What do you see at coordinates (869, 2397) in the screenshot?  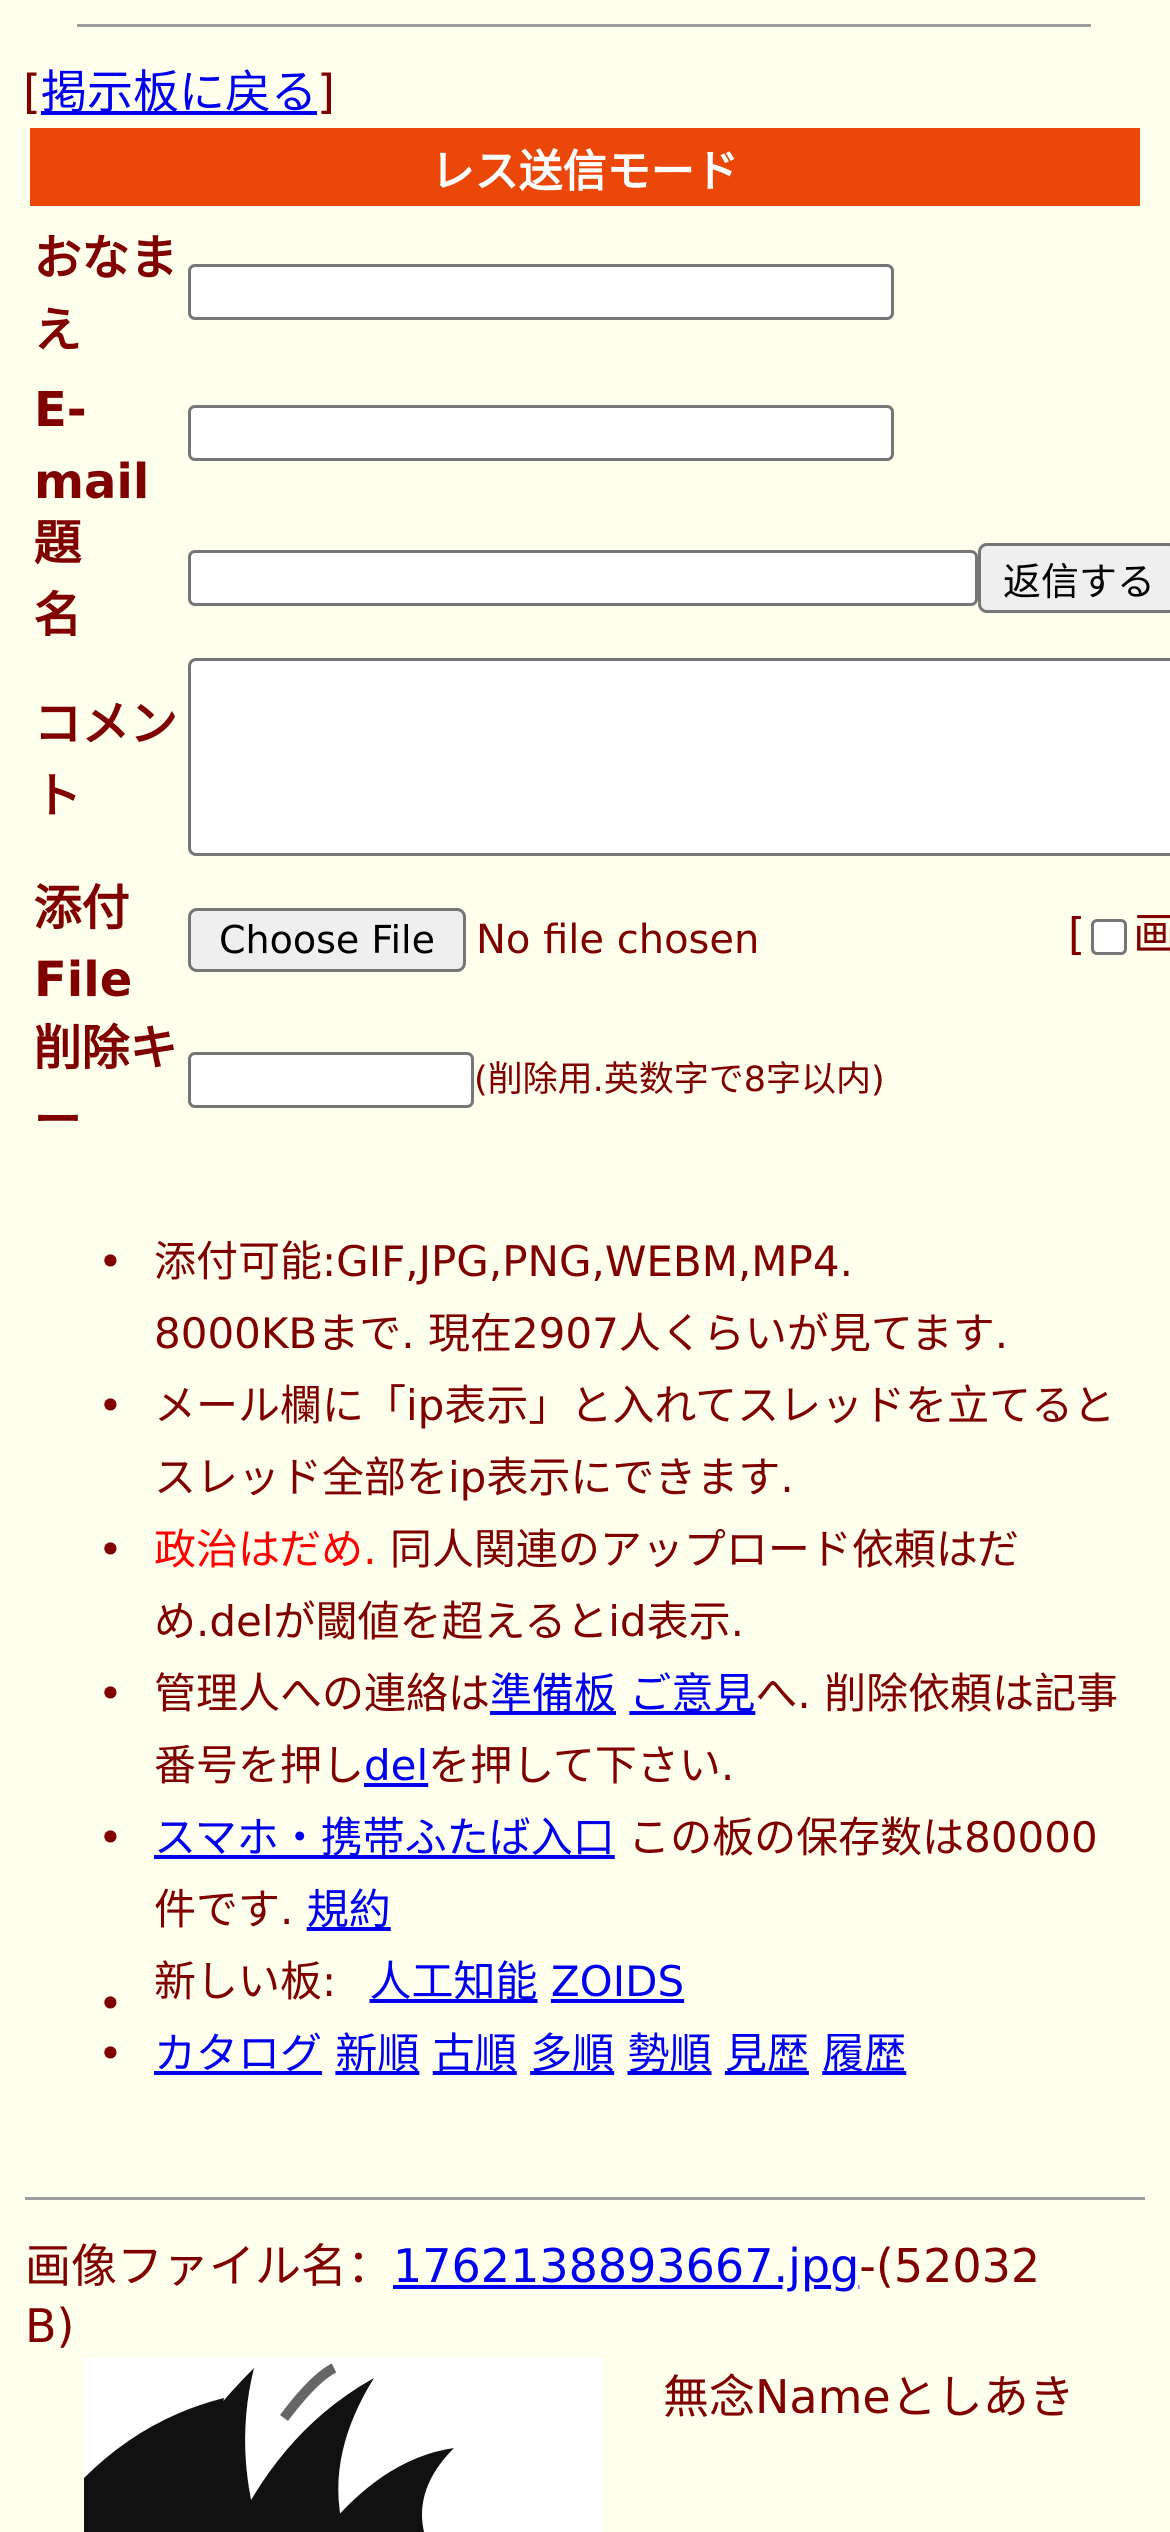 I see `poster-name: 無念Nameとしあき` at bounding box center [869, 2397].